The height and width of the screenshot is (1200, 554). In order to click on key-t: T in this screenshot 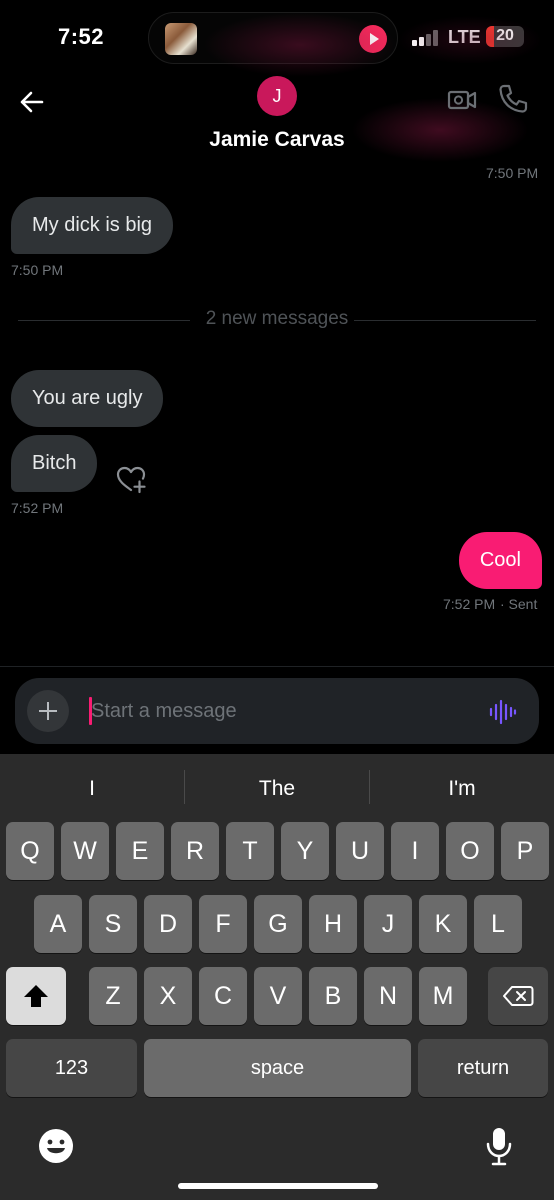, I will do `click(250, 851)`.